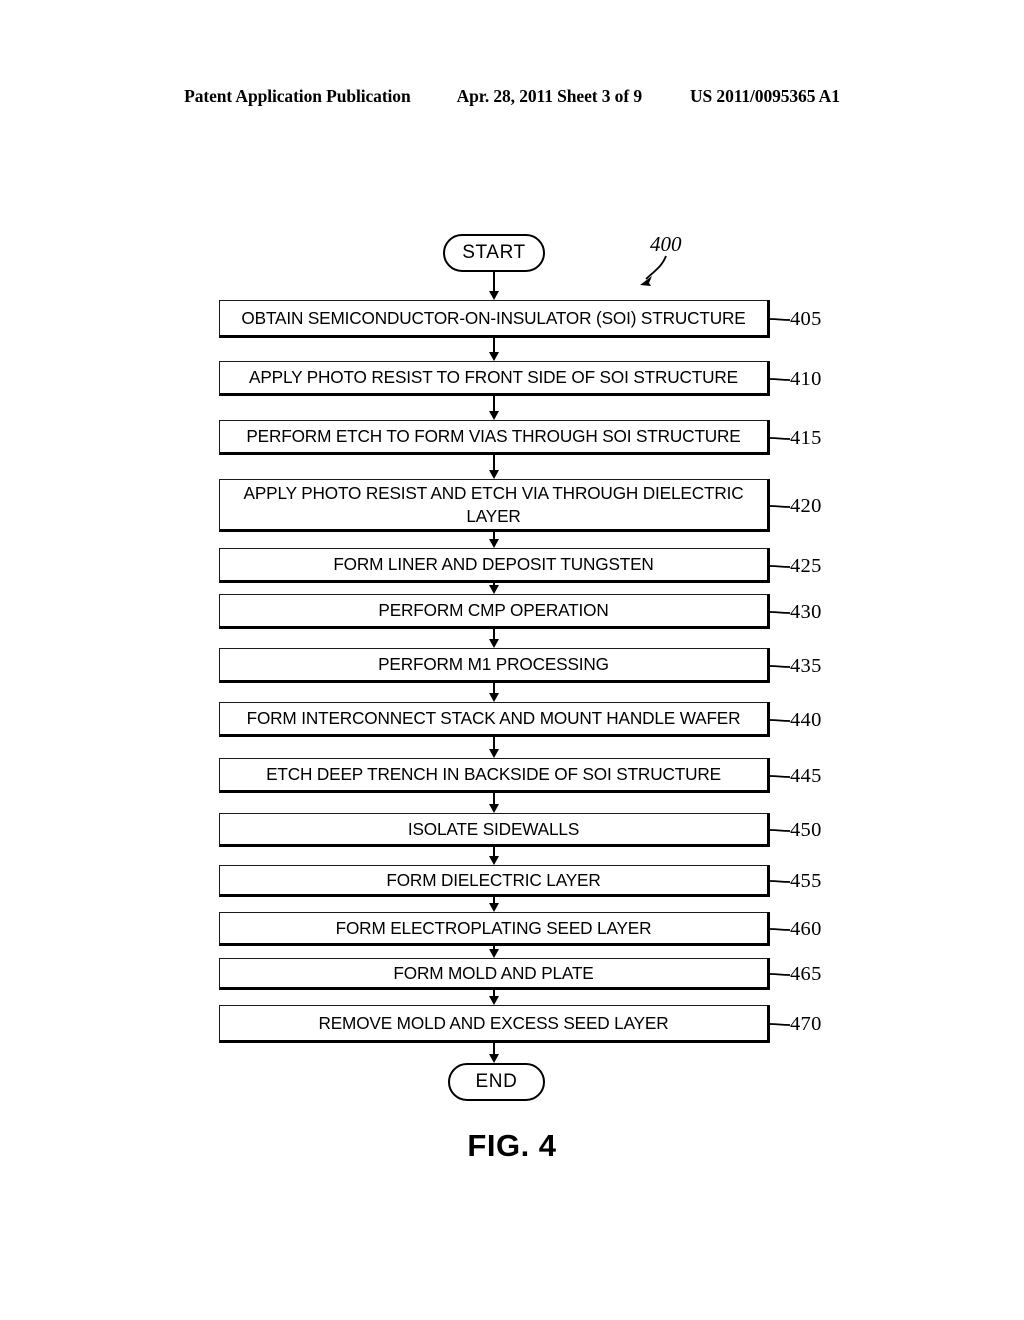 The width and height of the screenshot is (1024, 1320). I want to click on figure-caption: FIG. 4, so click(512, 1145).